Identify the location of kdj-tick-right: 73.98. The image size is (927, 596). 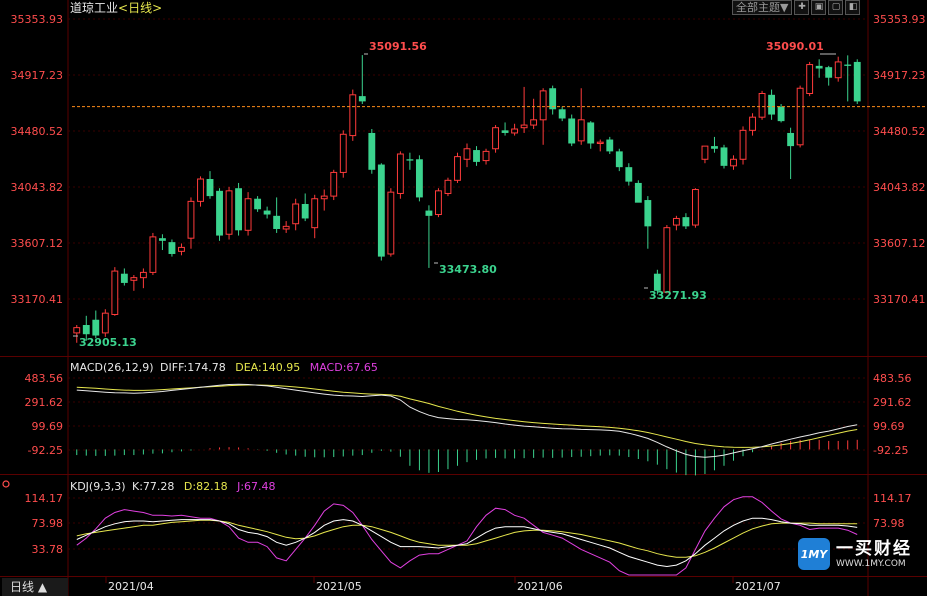
(889, 523).